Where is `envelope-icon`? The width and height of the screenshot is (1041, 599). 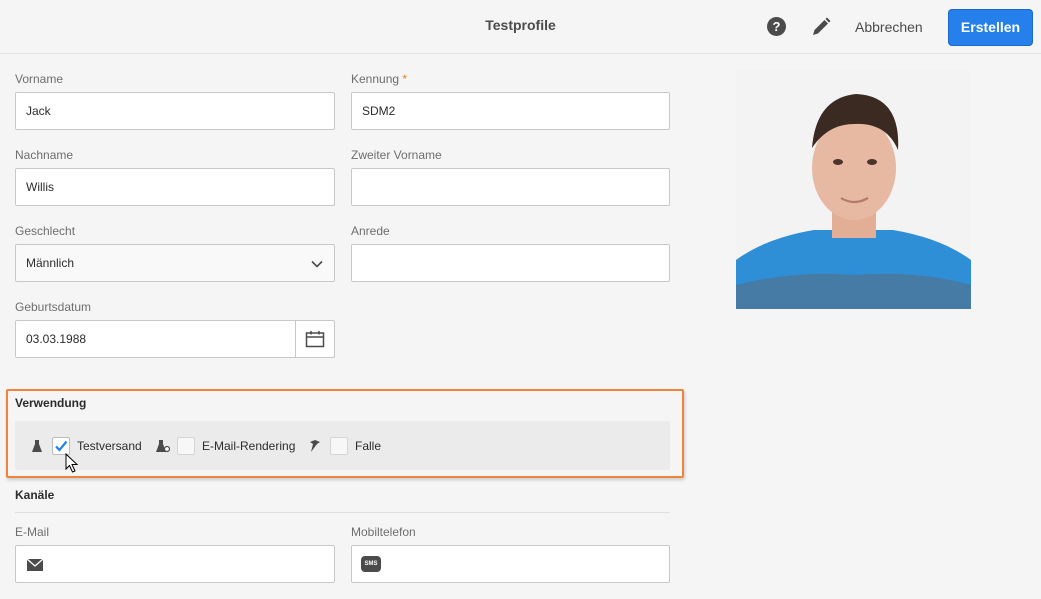
envelope-icon is located at coordinates (35, 564).